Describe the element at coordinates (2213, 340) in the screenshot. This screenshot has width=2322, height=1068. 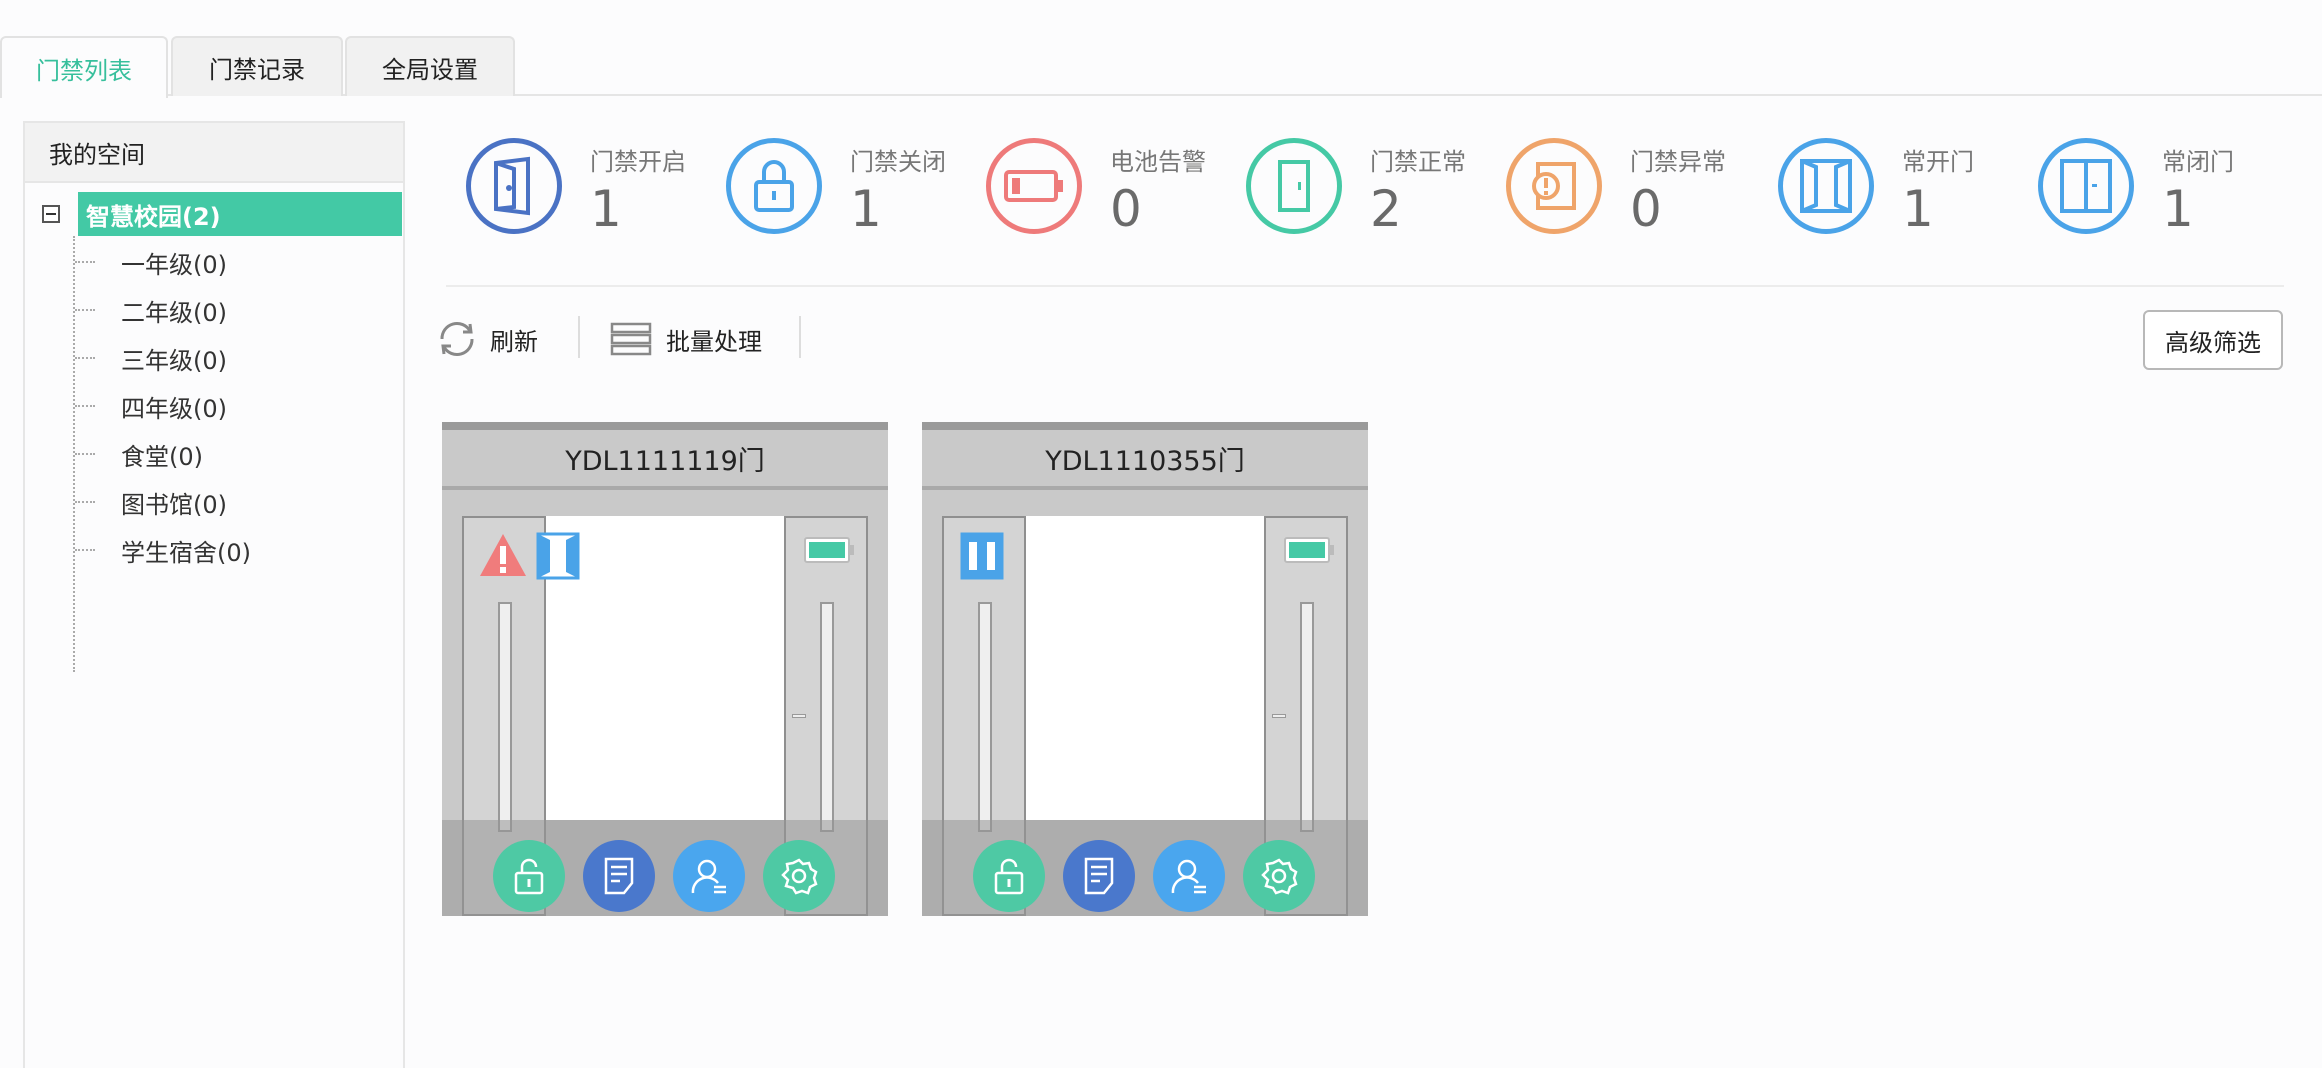
I see `advanced-filter-button: 高级筛选` at that location.